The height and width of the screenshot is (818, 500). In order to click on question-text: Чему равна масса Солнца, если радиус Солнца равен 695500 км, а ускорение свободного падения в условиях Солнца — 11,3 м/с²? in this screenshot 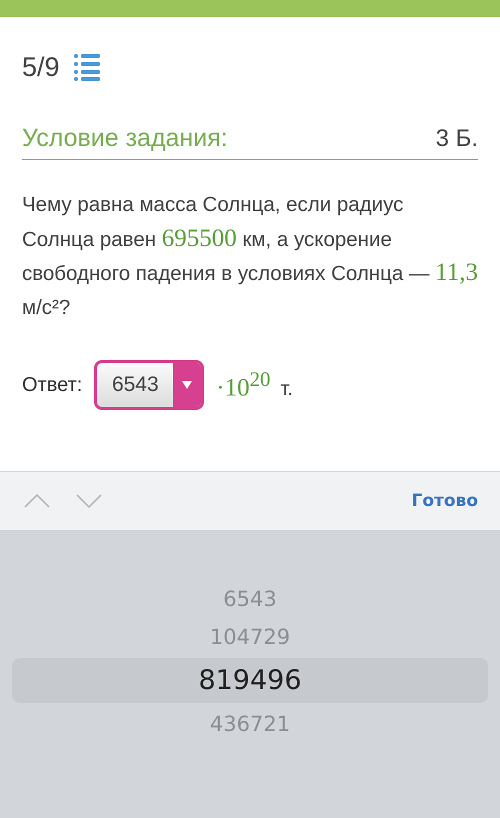, I will do `click(250, 256)`.